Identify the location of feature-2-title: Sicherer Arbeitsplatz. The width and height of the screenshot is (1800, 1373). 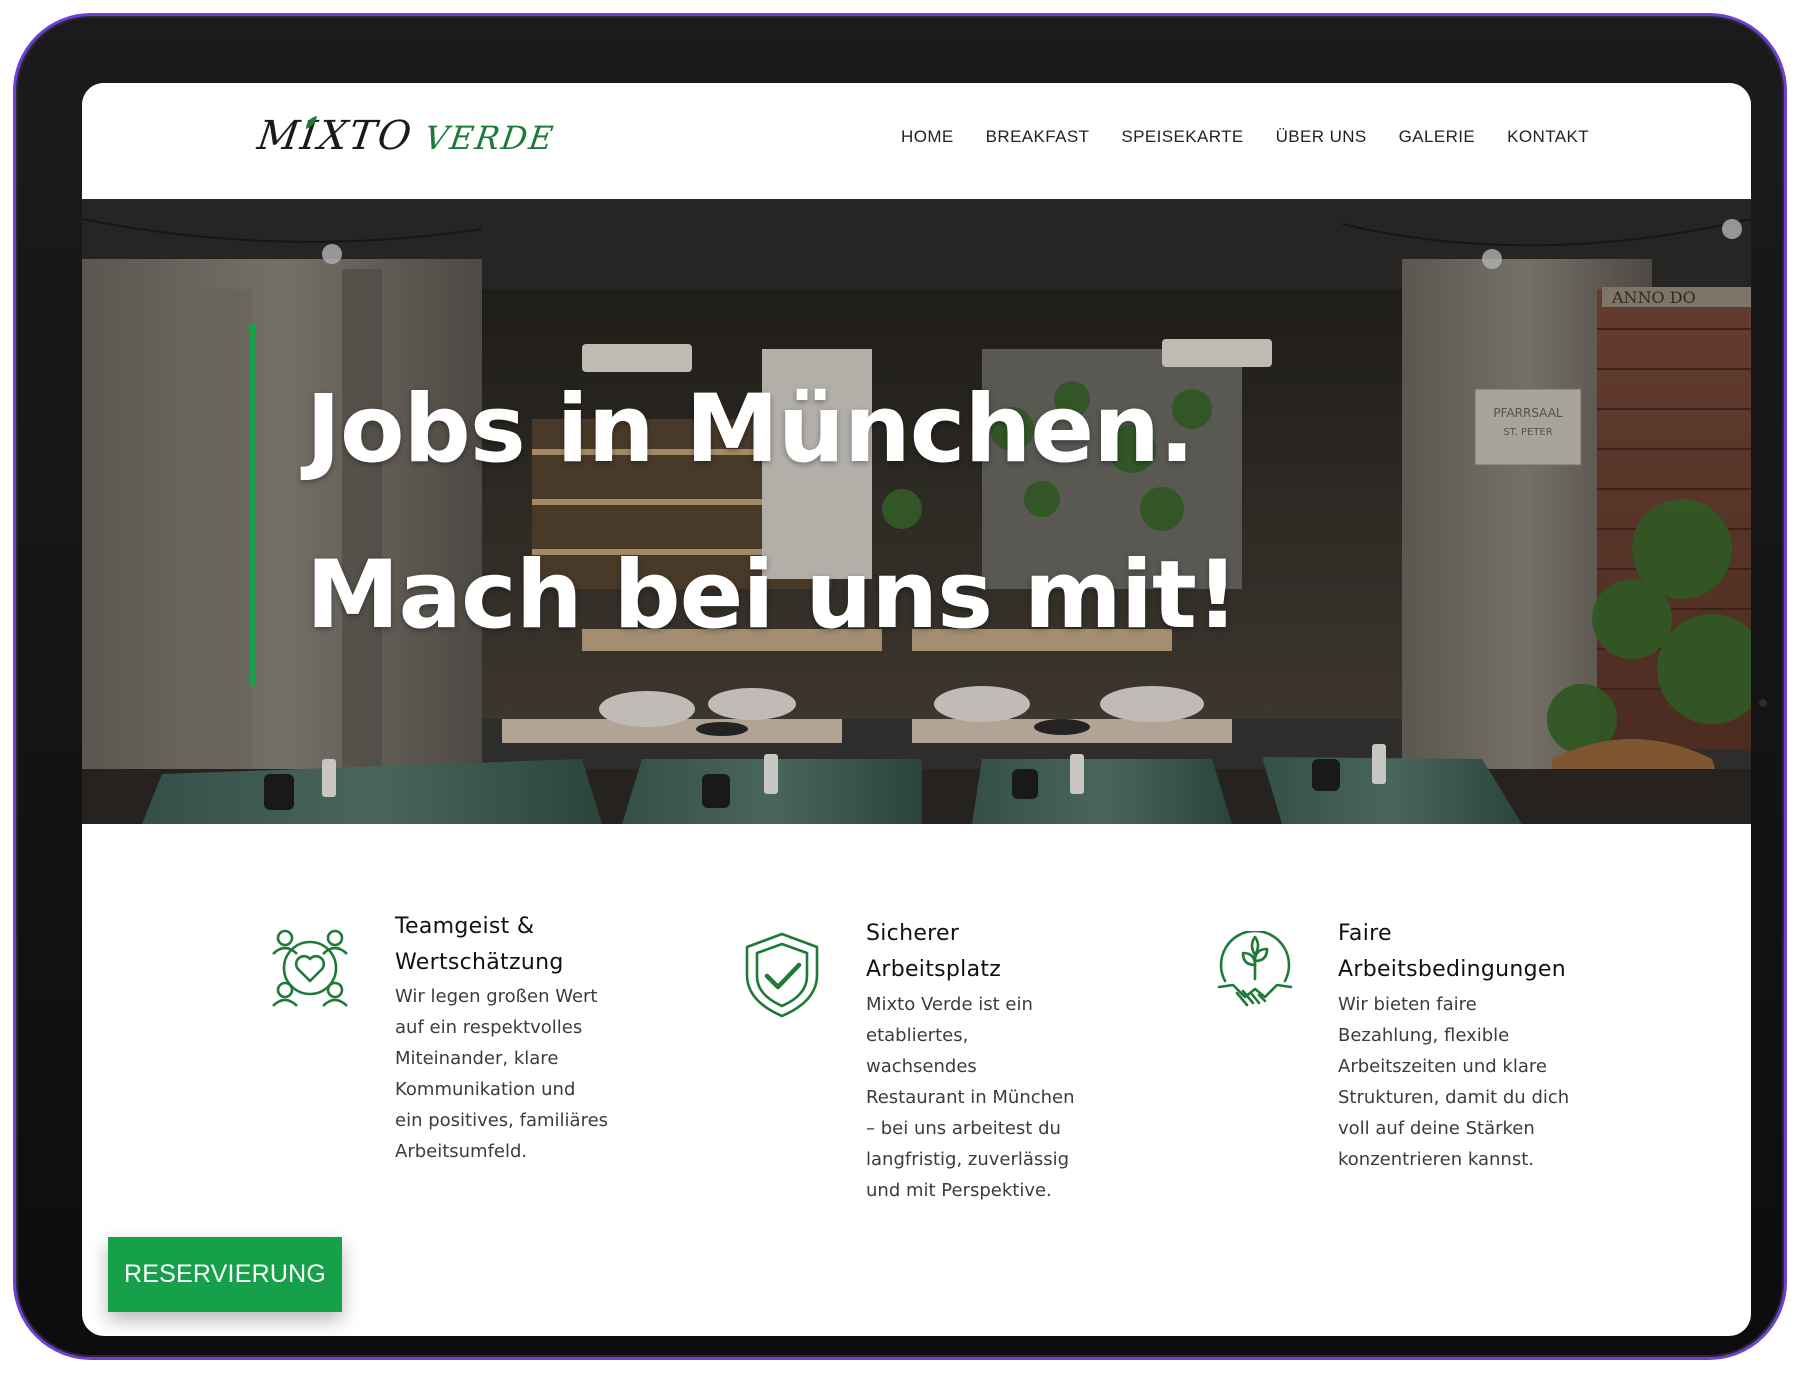
(934, 951).